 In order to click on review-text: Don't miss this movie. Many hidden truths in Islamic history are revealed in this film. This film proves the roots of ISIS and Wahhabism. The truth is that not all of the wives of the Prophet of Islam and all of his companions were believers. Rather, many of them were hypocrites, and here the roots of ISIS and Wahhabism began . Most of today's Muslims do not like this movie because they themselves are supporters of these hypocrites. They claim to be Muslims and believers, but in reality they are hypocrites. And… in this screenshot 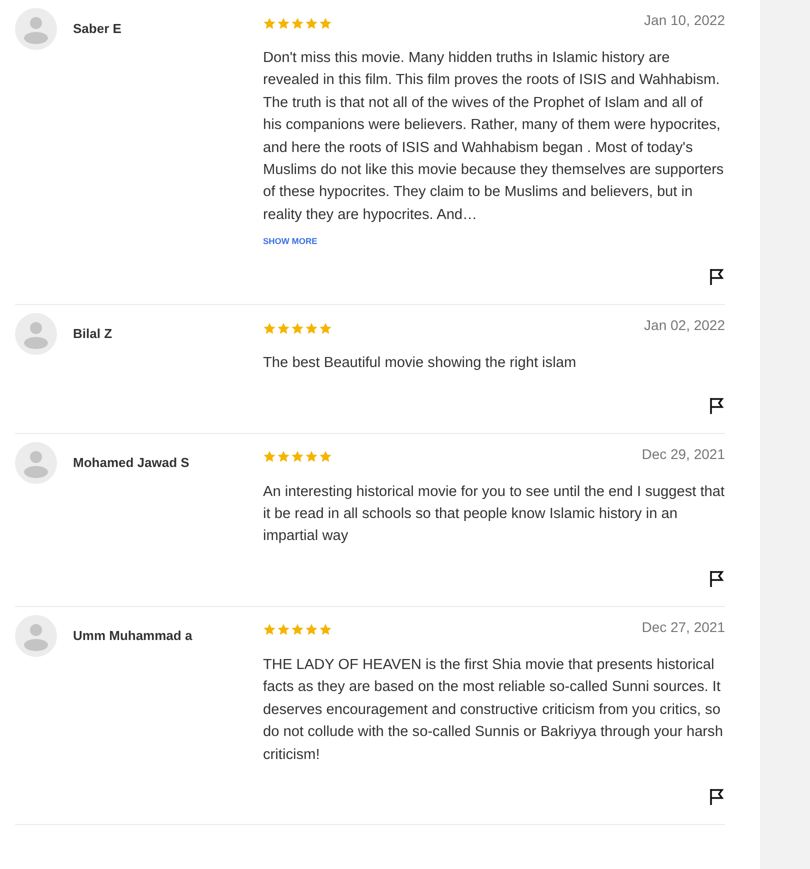, I will do `click(494, 137)`.